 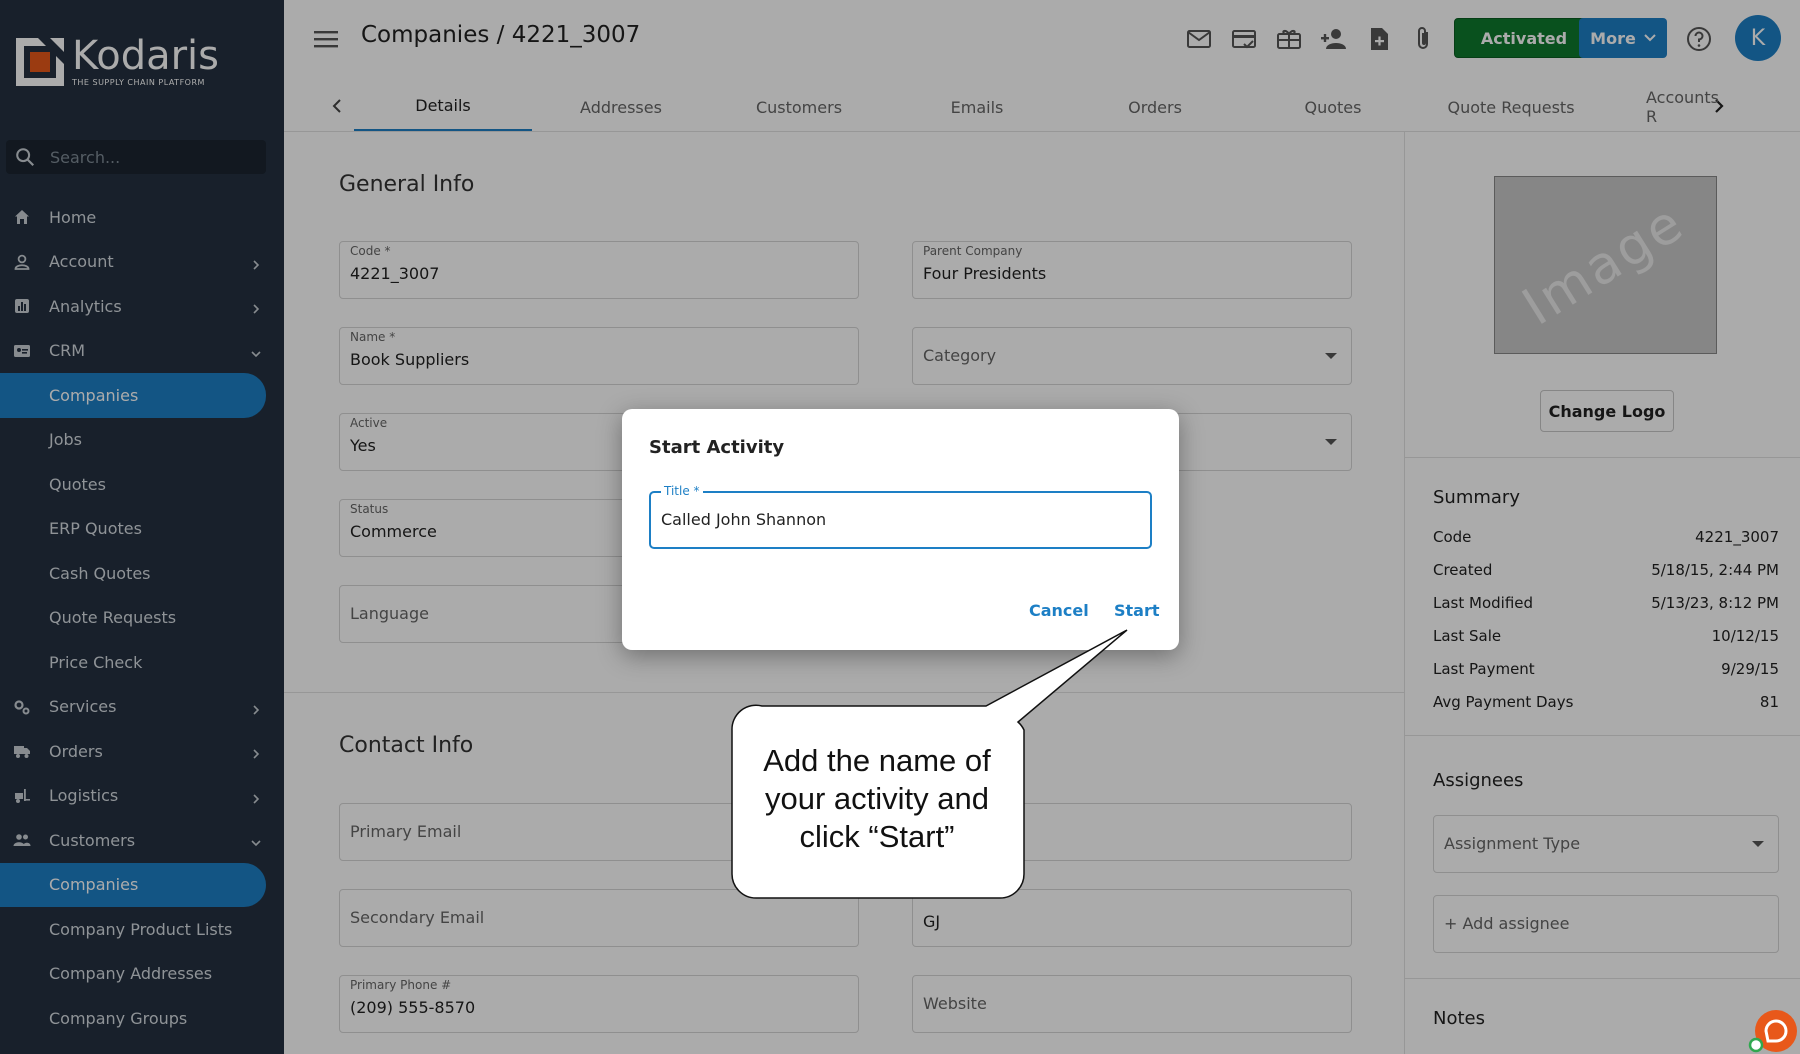 I want to click on dialog-title: Start Activity, so click(x=717, y=447).